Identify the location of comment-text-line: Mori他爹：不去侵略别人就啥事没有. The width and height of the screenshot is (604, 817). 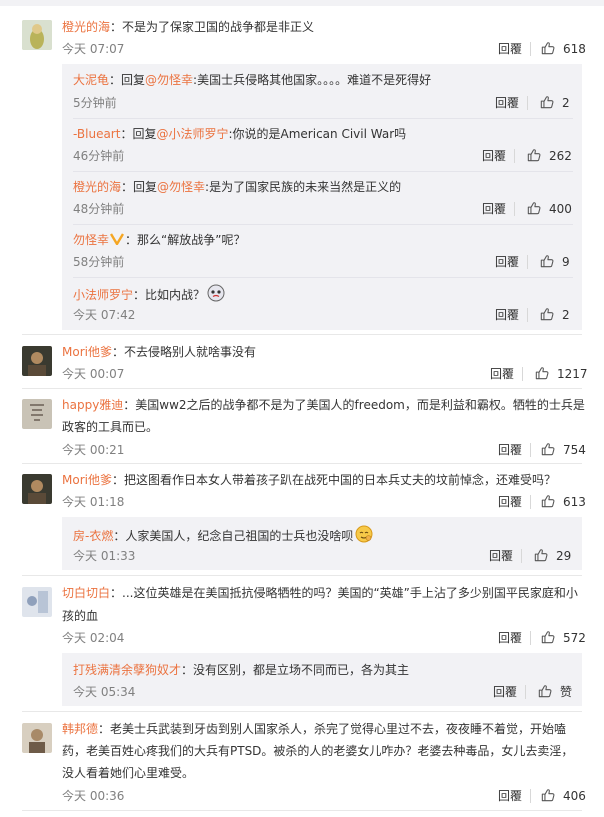
(159, 352).